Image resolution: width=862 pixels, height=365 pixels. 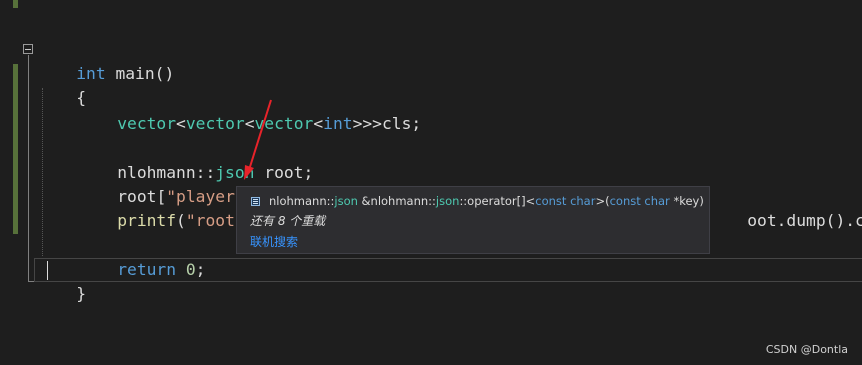 What do you see at coordinates (806, 349) in the screenshot?
I see `watermark: CSDN @Dontla` at bounding box center [806, 349].